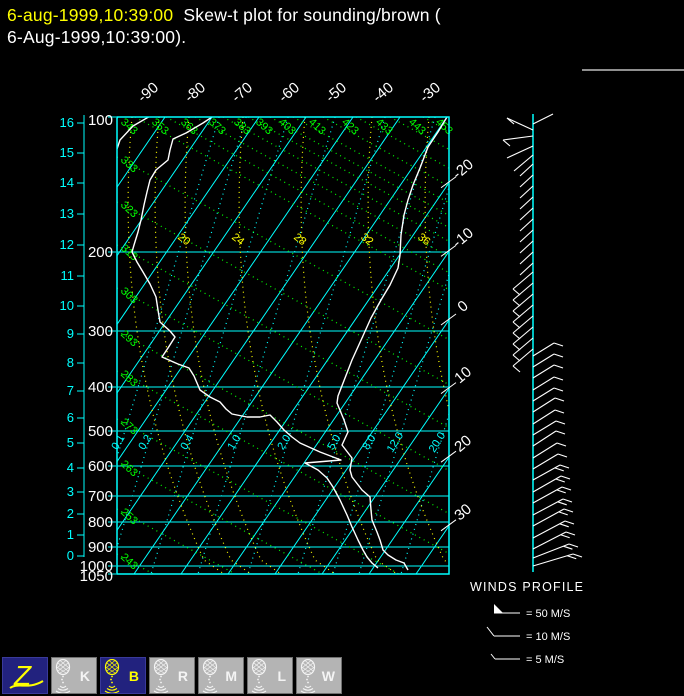 Image resolution: width=684 pixels, height=696 pixels. Describe the element at coordinates (100, 466) in the screenshot. I see `pressure-label: 600` at that location.